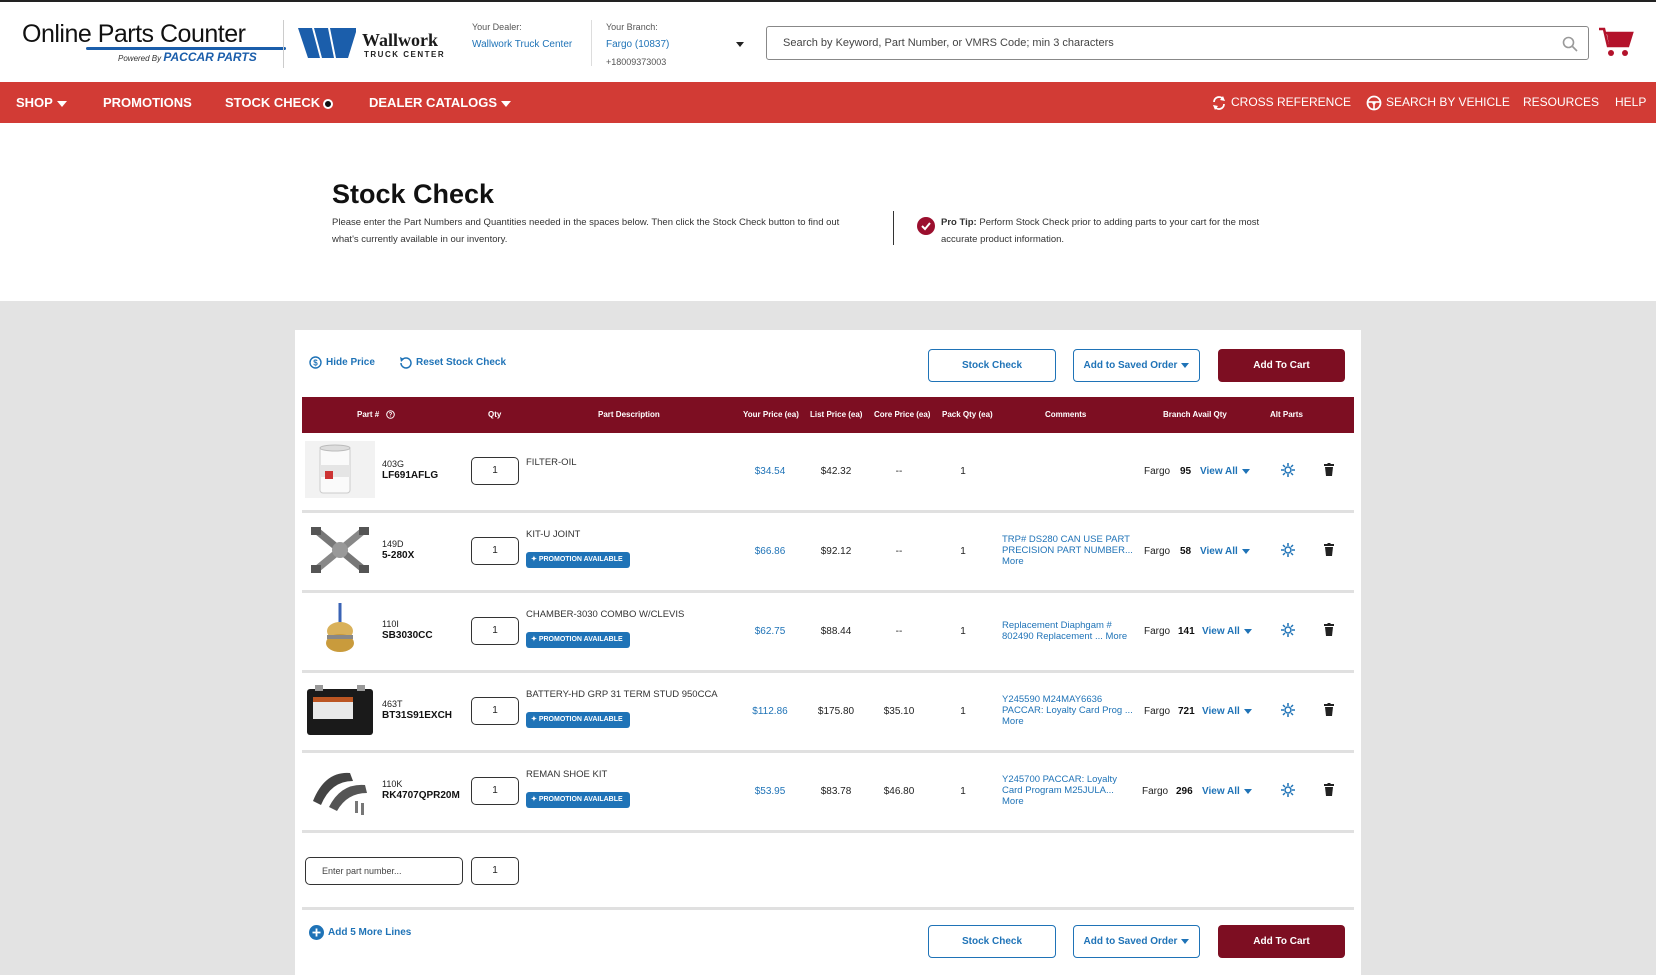  Describe the element at coordinates (407, 635) in the screenshot. I see `part-number: SB3030CC` at that location.